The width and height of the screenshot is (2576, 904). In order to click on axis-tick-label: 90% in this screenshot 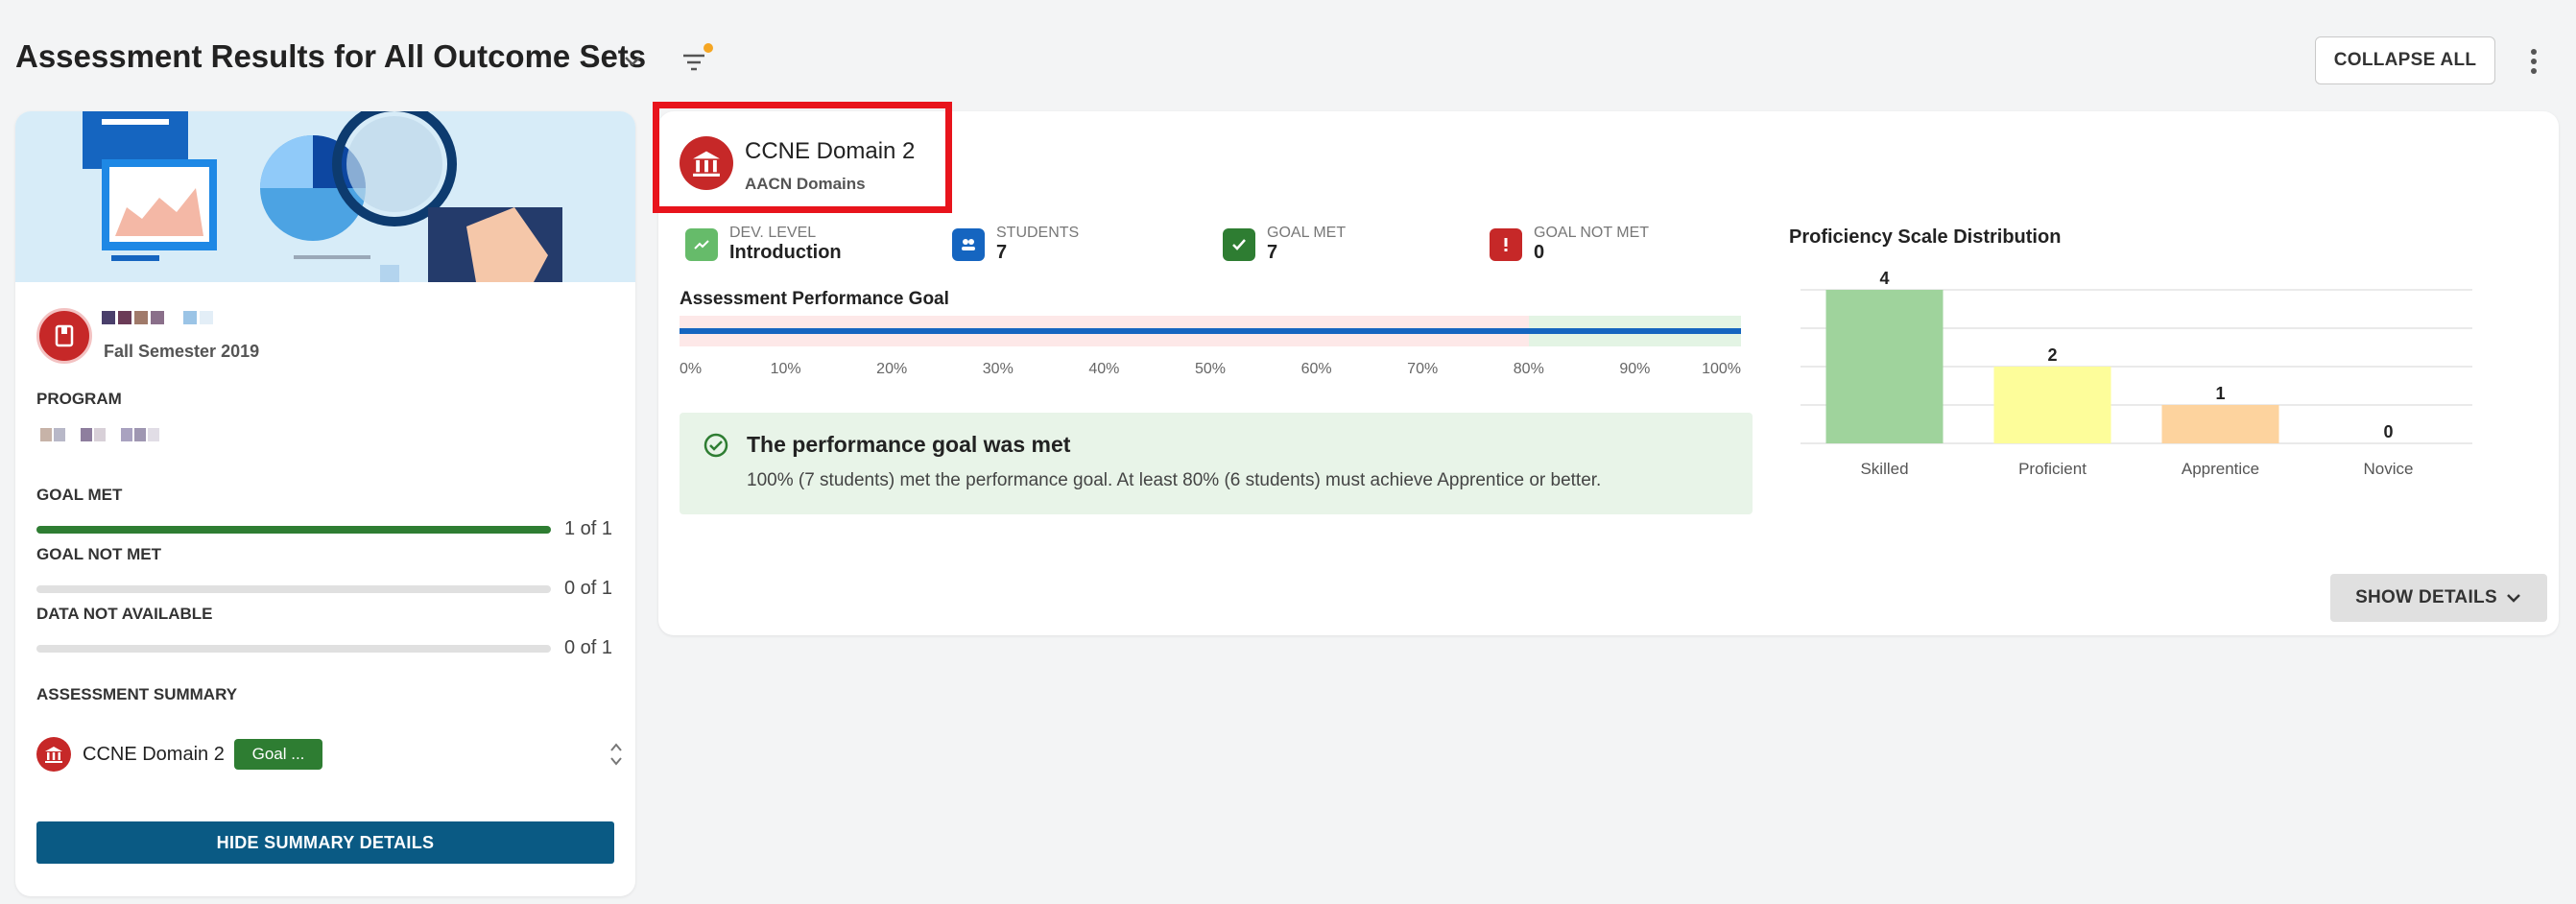, I will do `click(1635, 369)`.